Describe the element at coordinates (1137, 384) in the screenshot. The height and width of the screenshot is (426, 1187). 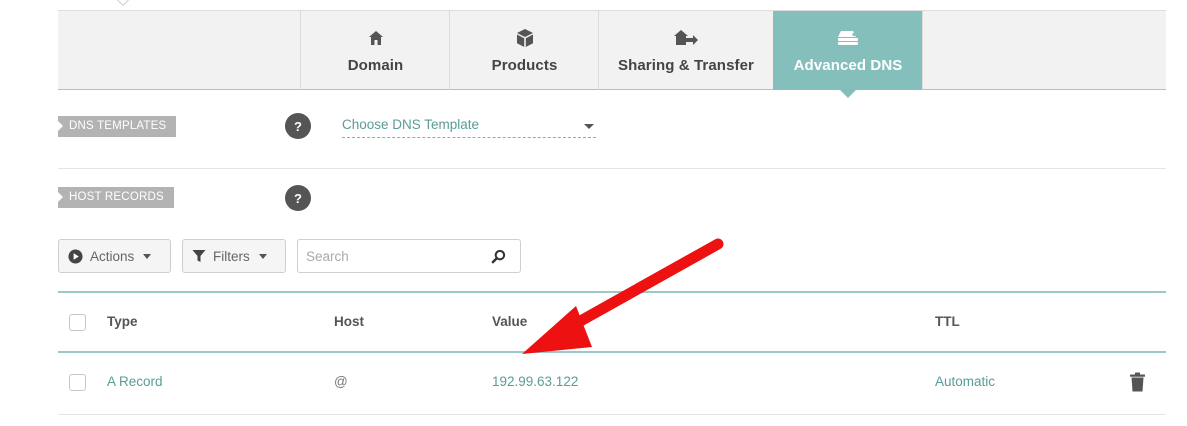
I see `trash-icon` at that location.